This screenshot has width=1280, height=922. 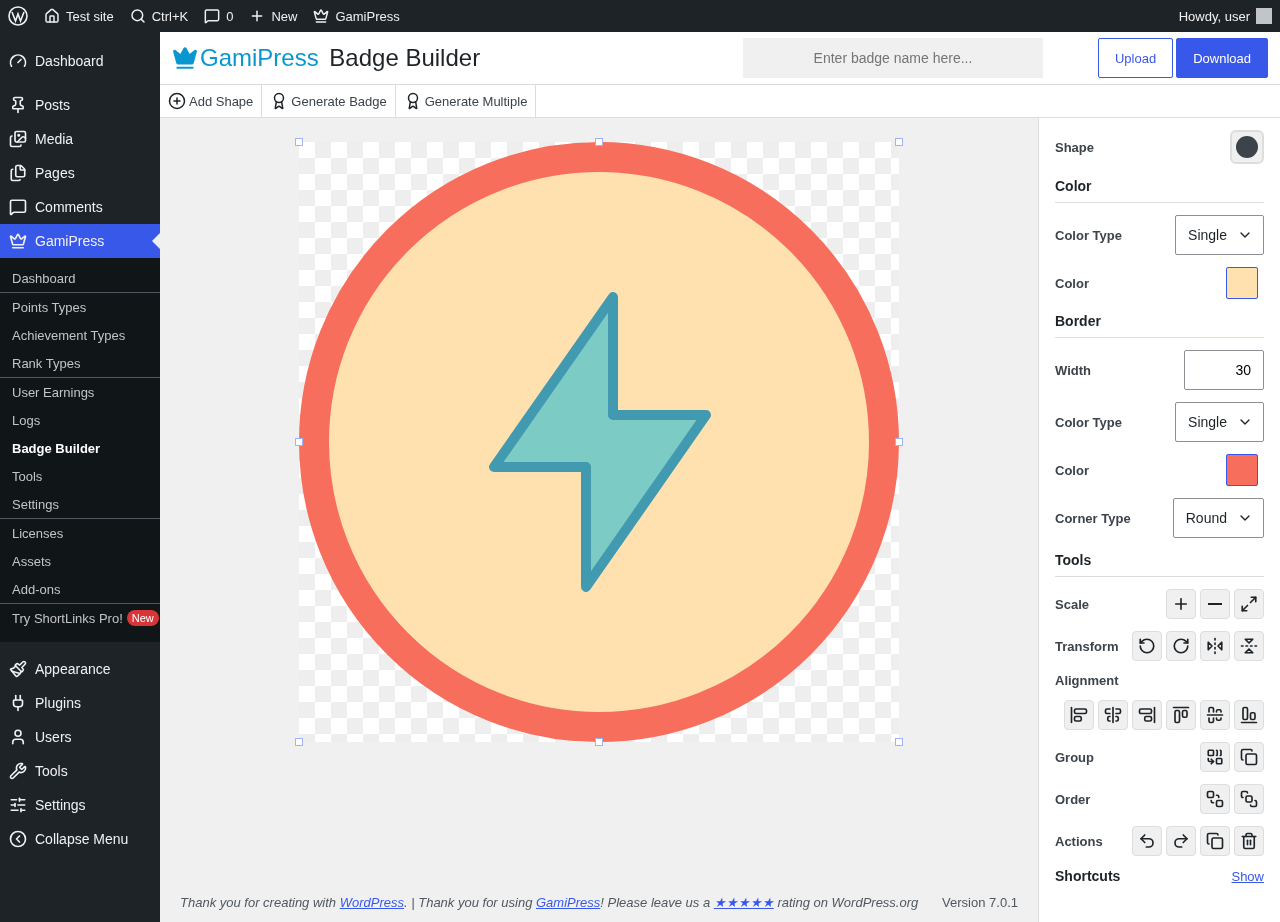 What do you see at coordinates (80, 139) in the screenshot?
I see `menu-item: Media` at bounding box center [80, 139].